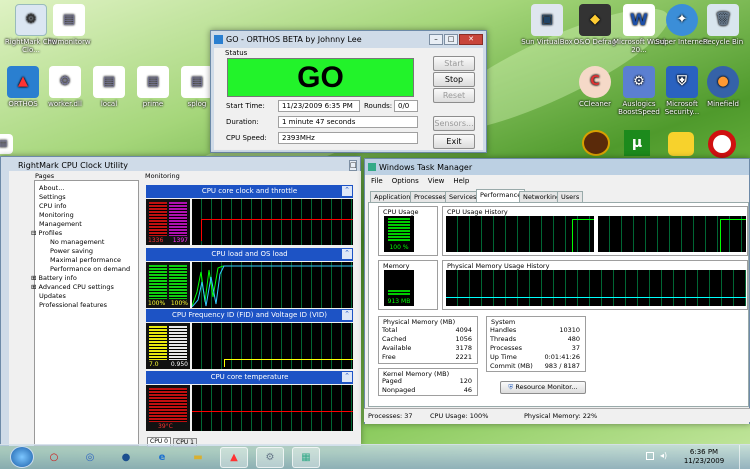 This screenshot has height=469, width=750. What do you see at coordinates (69, 25) in the screenshot?
I see `desktop-icon-hwmonitorw: ▤ hwmonitorw` at bounding box center [69, 25].